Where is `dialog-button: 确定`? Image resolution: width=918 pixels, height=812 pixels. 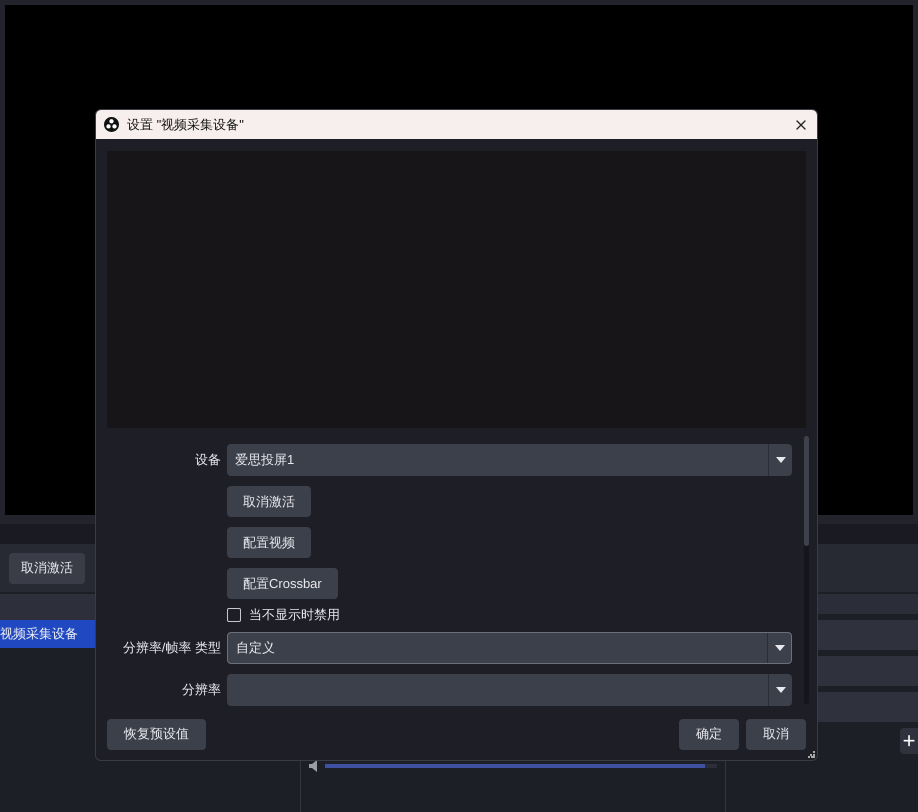 dialog-button: 确定 is located at coordinates (709, 734).